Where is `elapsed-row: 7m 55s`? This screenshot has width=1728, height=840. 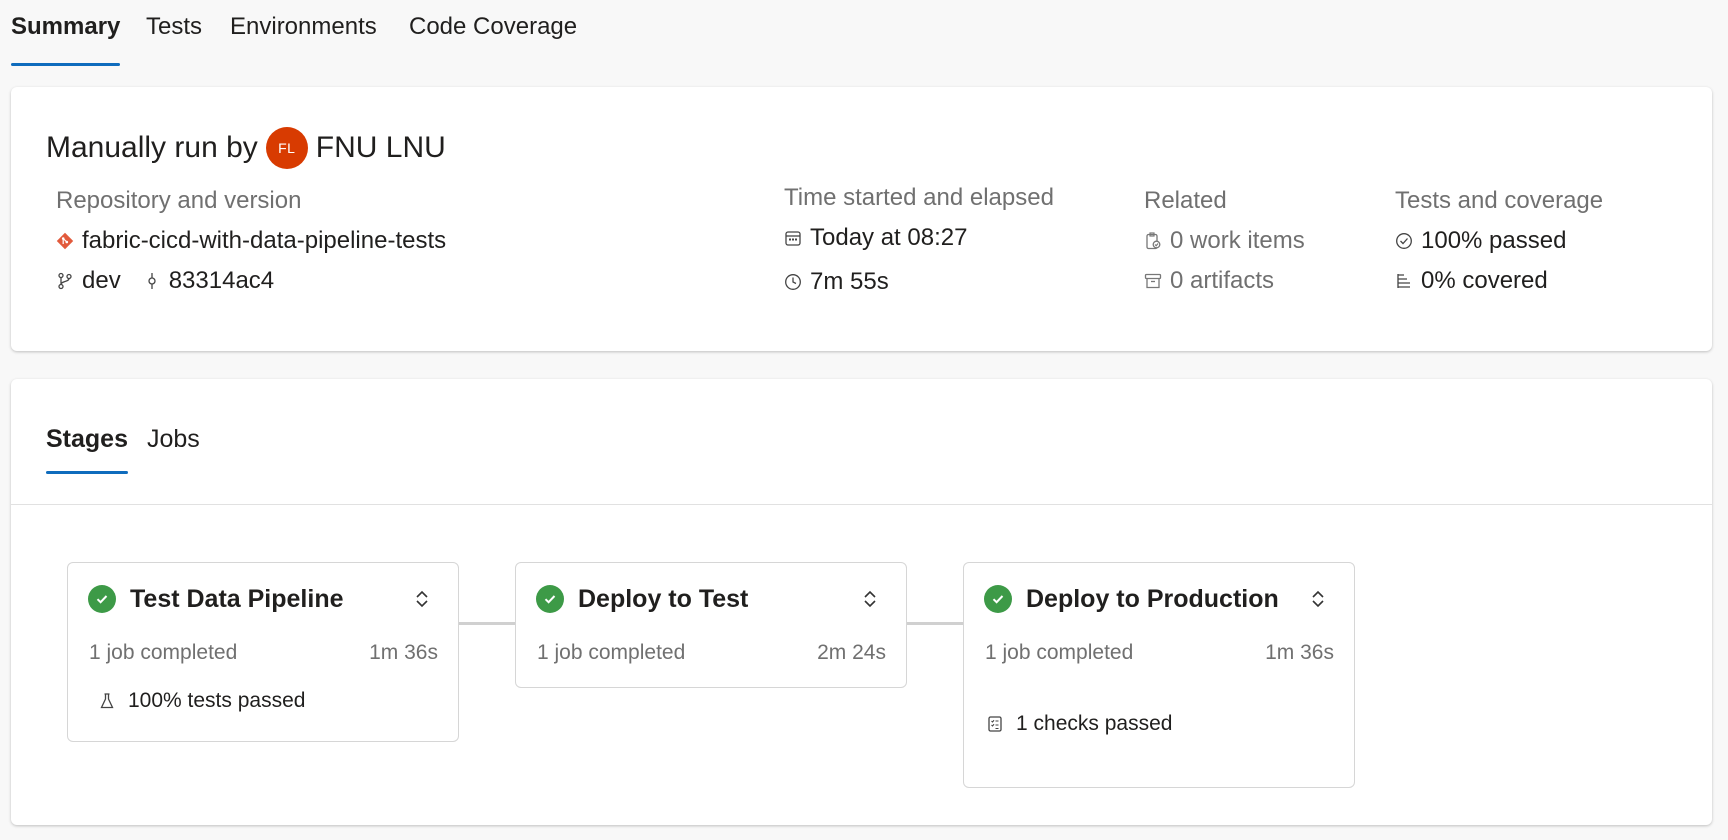 elapsed-row: 7m 55s is located at coordinates (919, 282).